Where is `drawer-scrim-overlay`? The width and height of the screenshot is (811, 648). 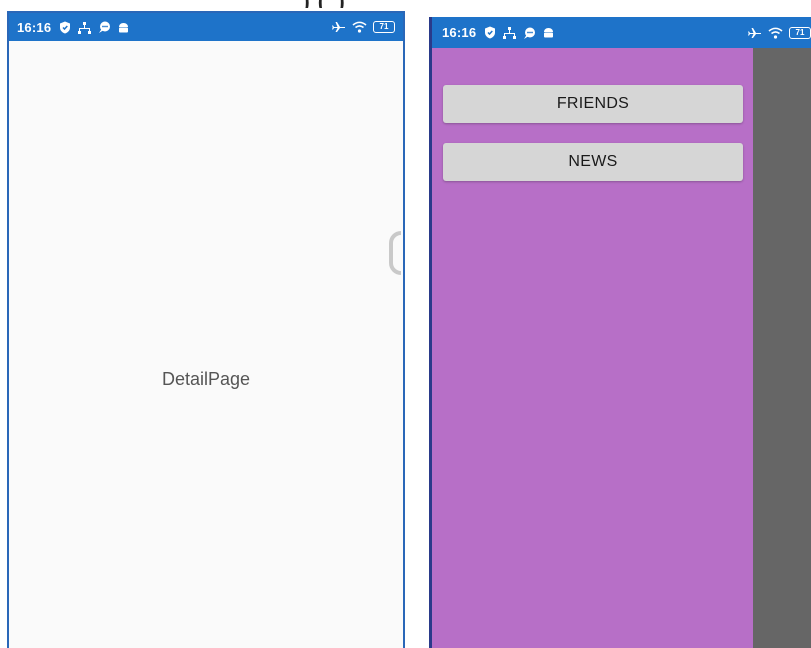 drawer-scrim-overlay is located at coordinates (782, 348).